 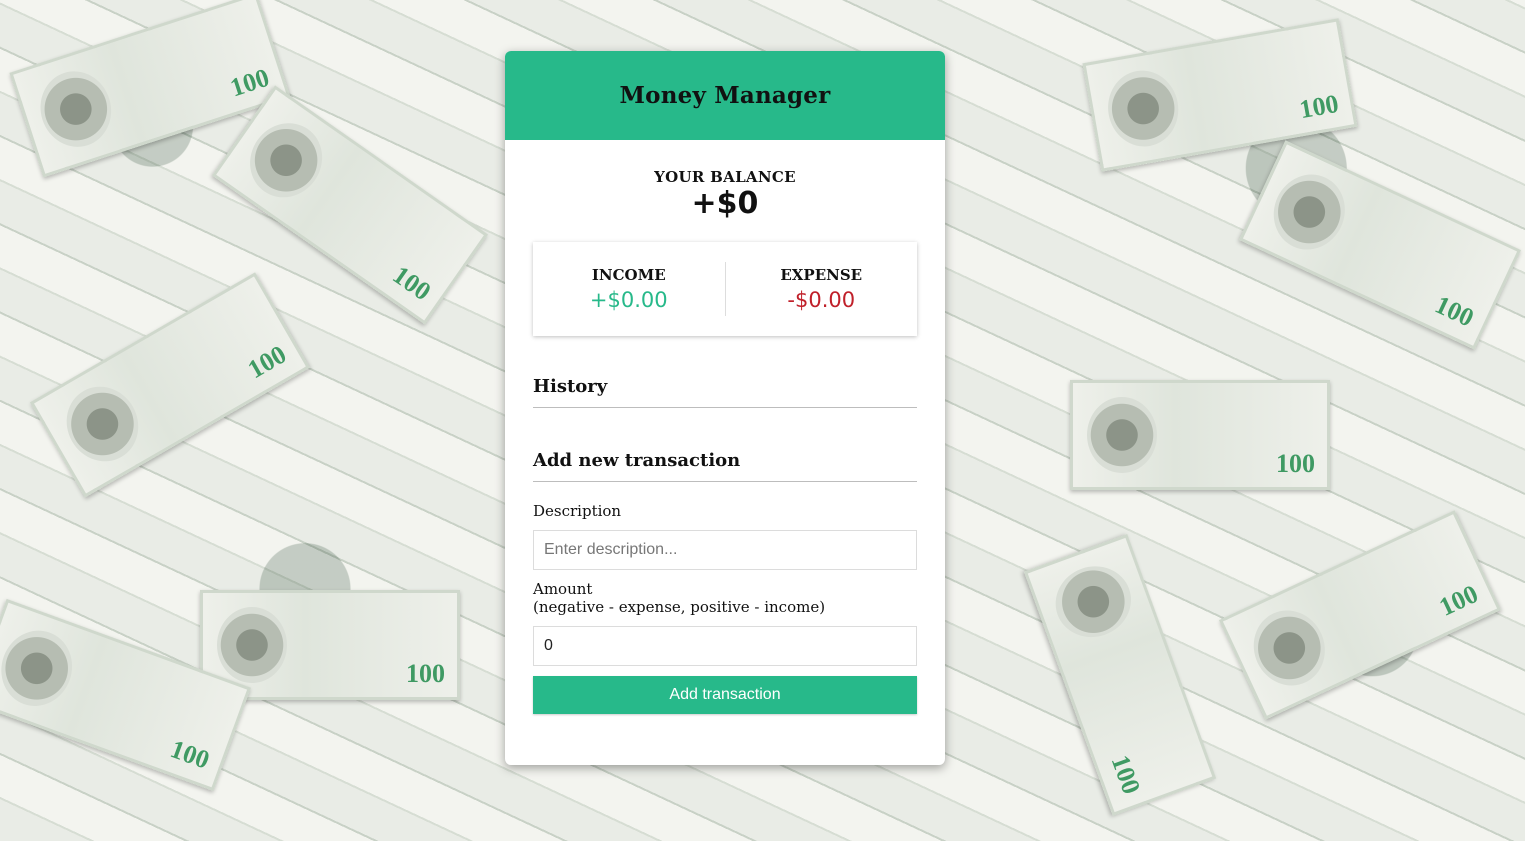 I want to click on amount-label-text: Amount, so click(x=563, y=589).